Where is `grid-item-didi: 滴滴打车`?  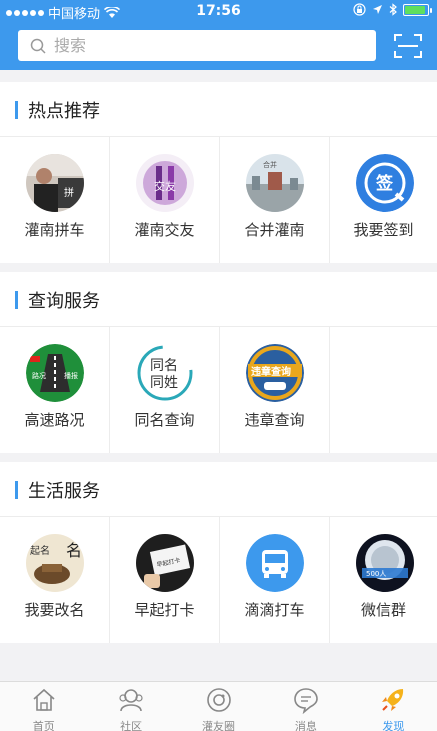 grid-item-didi: 滴滴打车 is located at coordinates (275, 580).